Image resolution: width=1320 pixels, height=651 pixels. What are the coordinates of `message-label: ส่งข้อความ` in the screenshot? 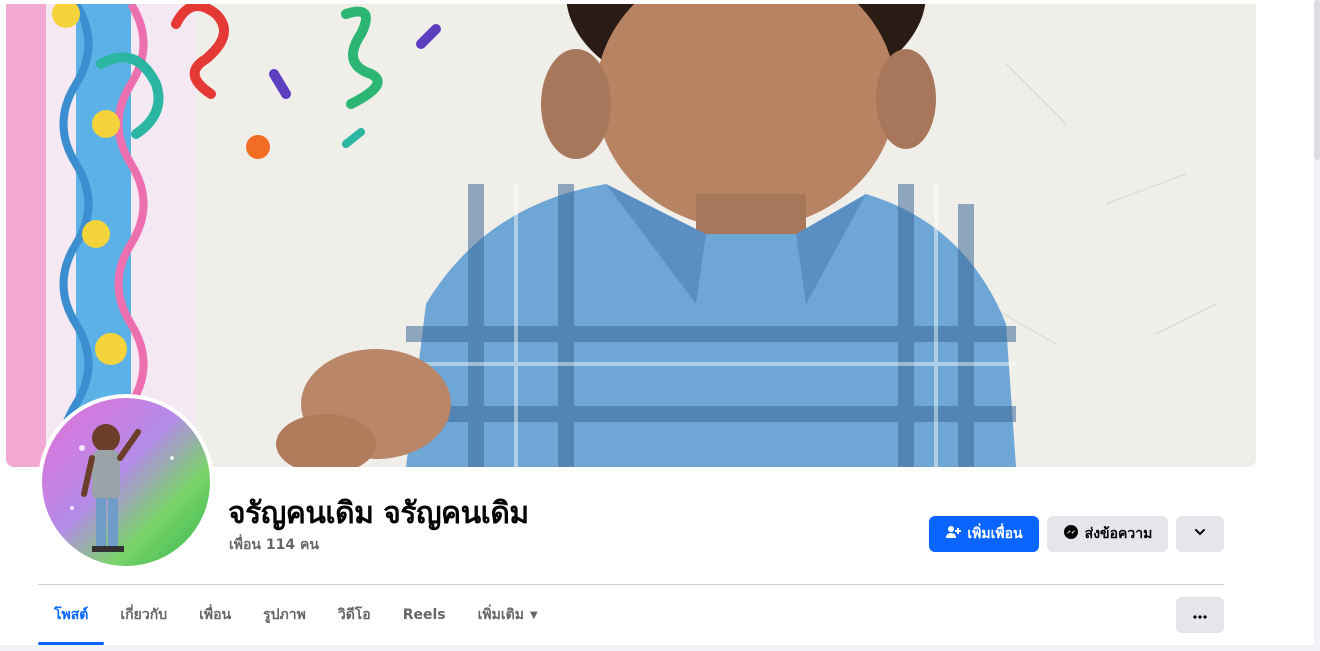 It's located at (1118, 534).